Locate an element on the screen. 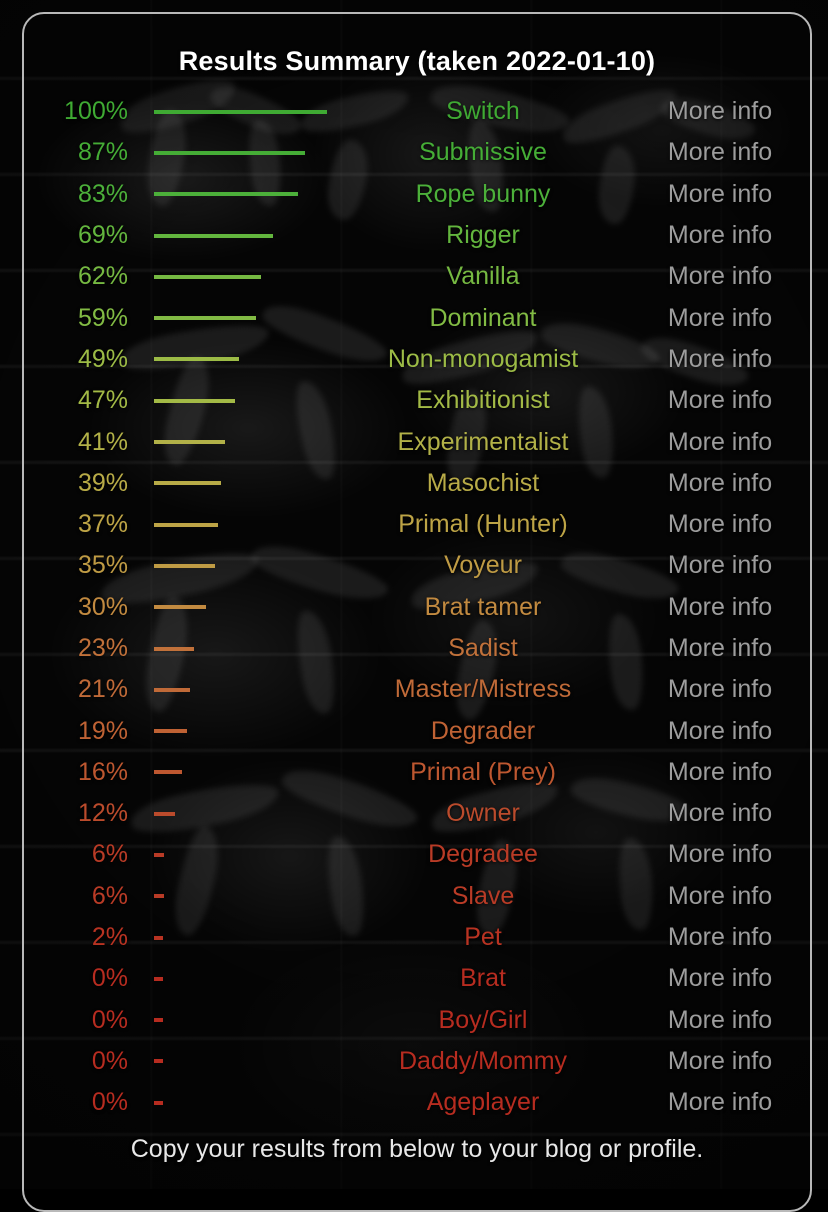 The height and width of the screenshot is (1212, 828). result-row: 47% Exhibitionist More info is located at coordinates (417, 400).